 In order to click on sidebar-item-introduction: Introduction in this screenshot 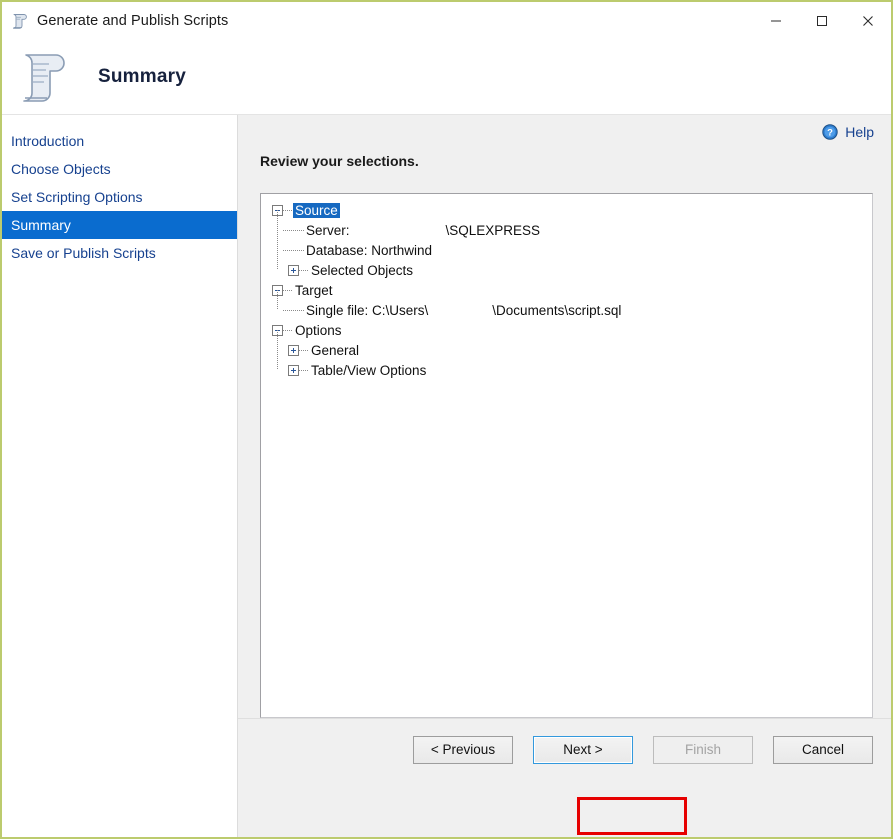, I will do `click(119, 141)`.